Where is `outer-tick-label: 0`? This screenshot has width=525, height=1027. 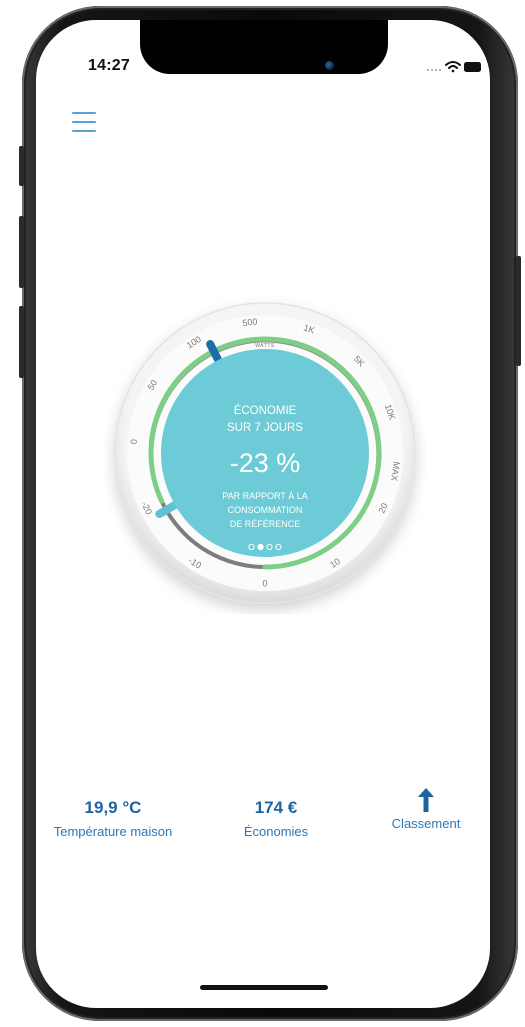 outer-tick-label: 0 is located at coordinates (134, 442).